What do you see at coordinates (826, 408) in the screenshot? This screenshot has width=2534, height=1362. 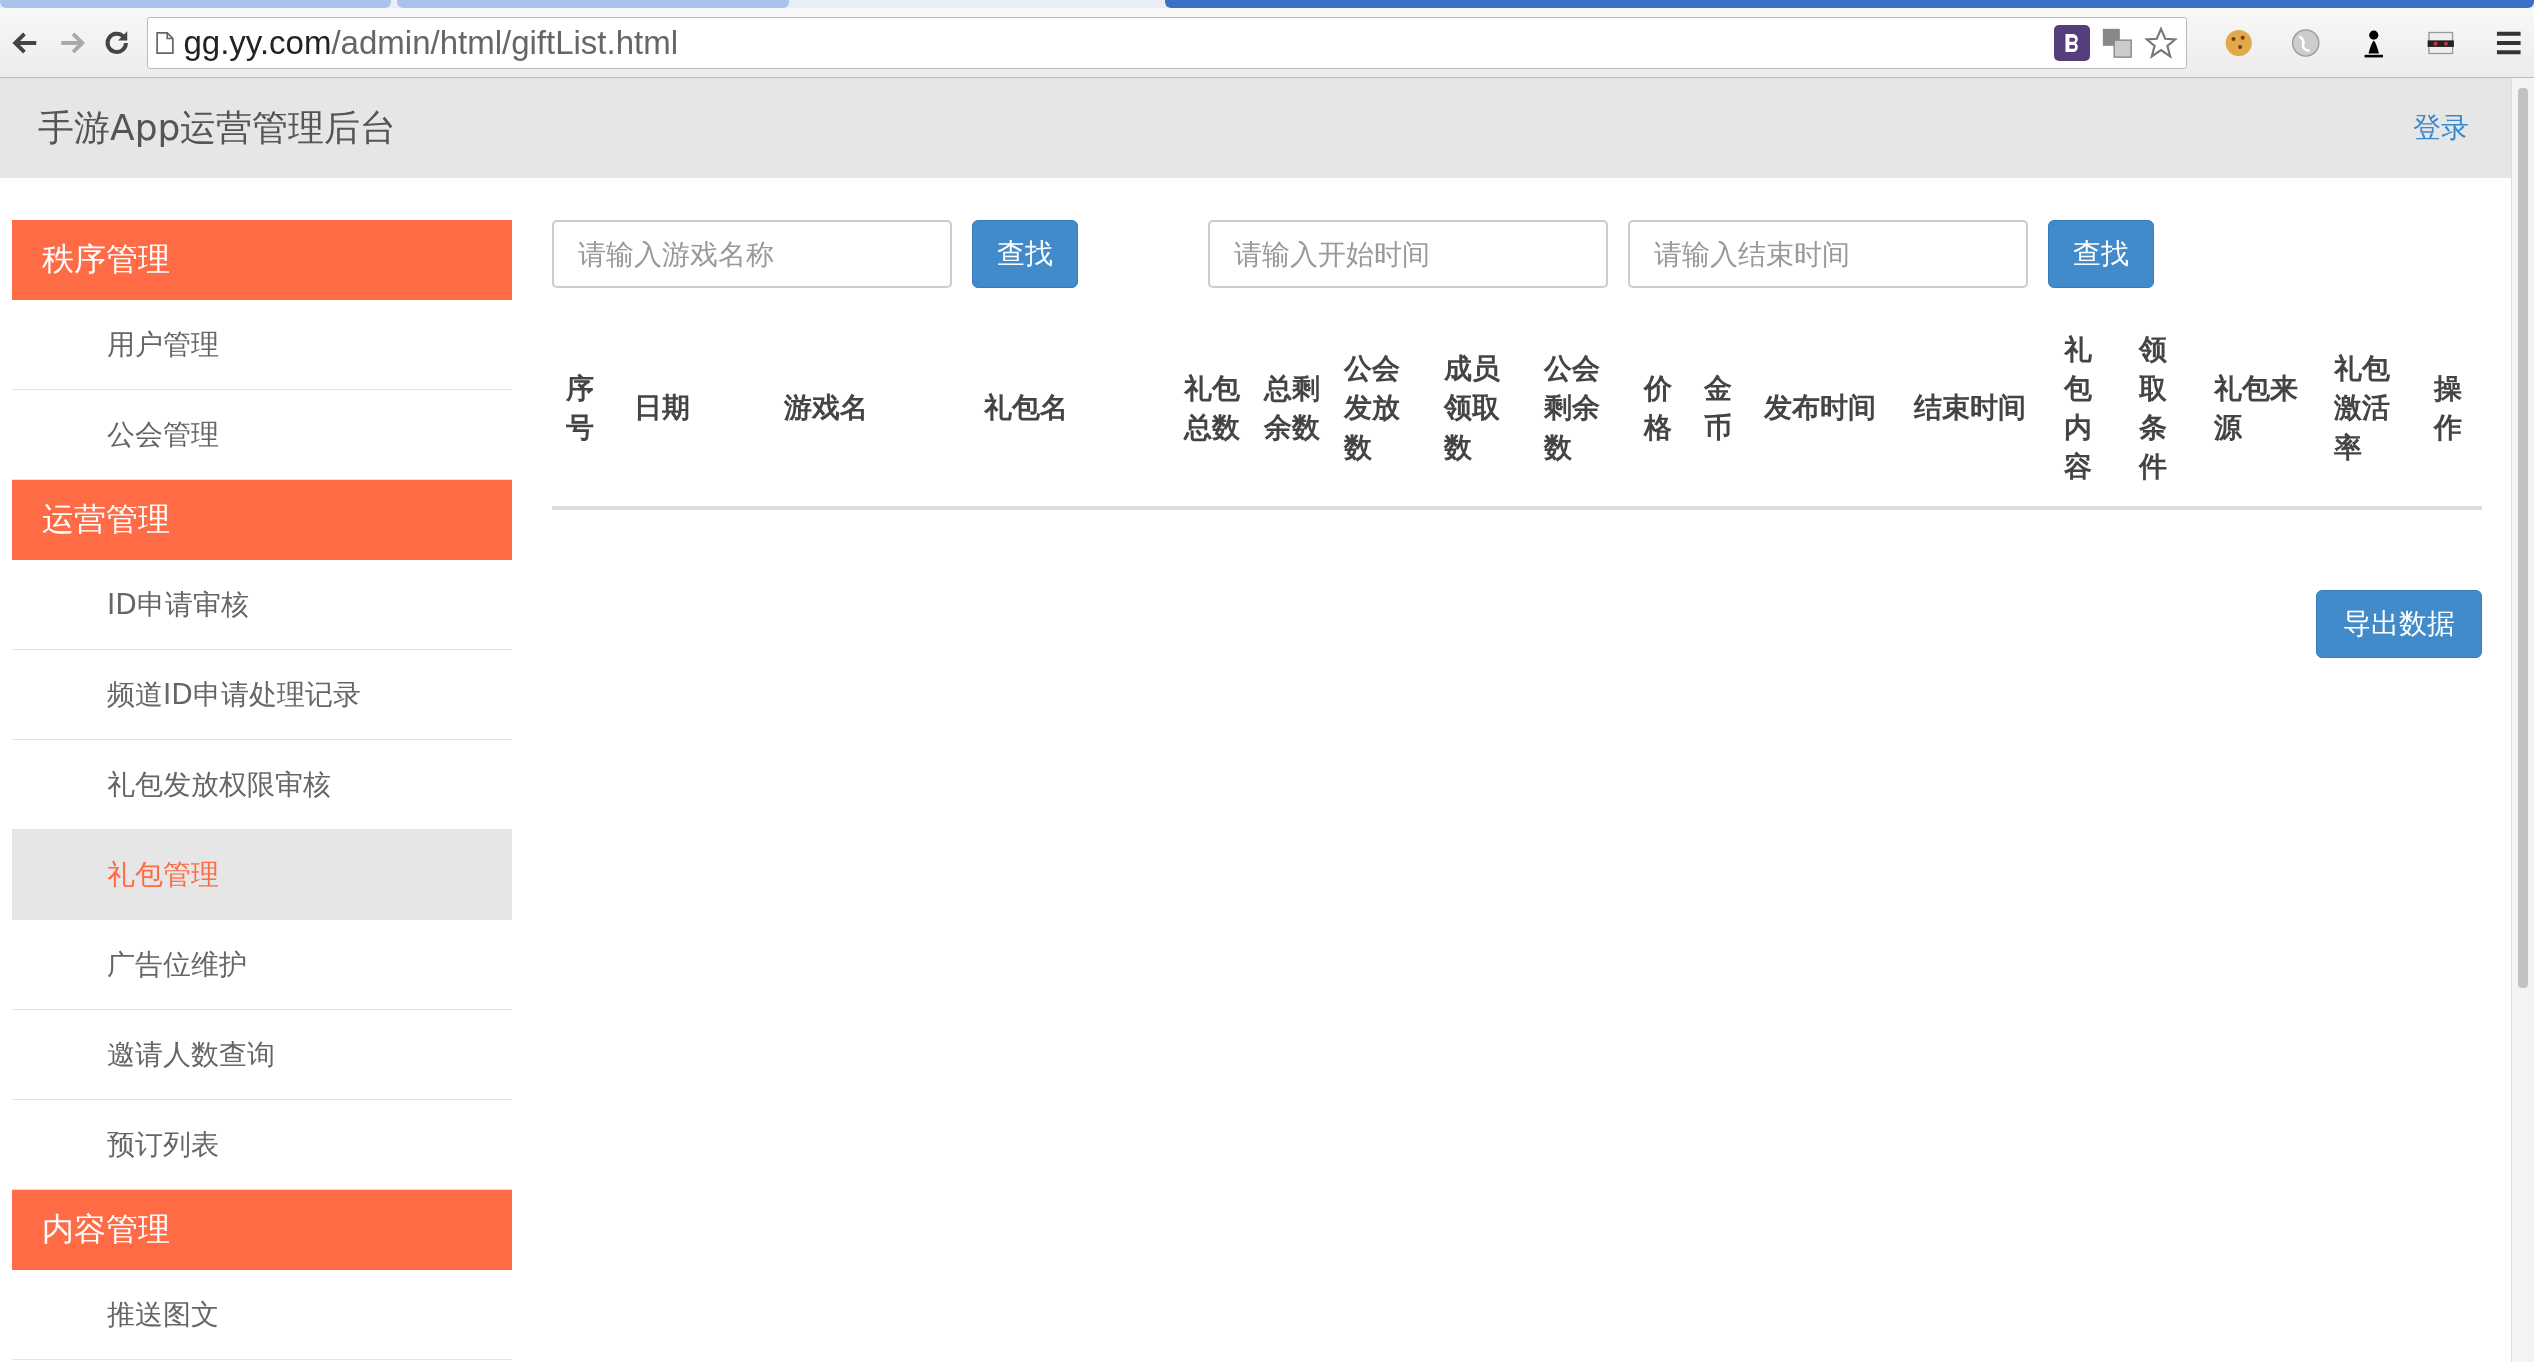 I see `column-header: 游戏名` at bounding box center [826, 408].